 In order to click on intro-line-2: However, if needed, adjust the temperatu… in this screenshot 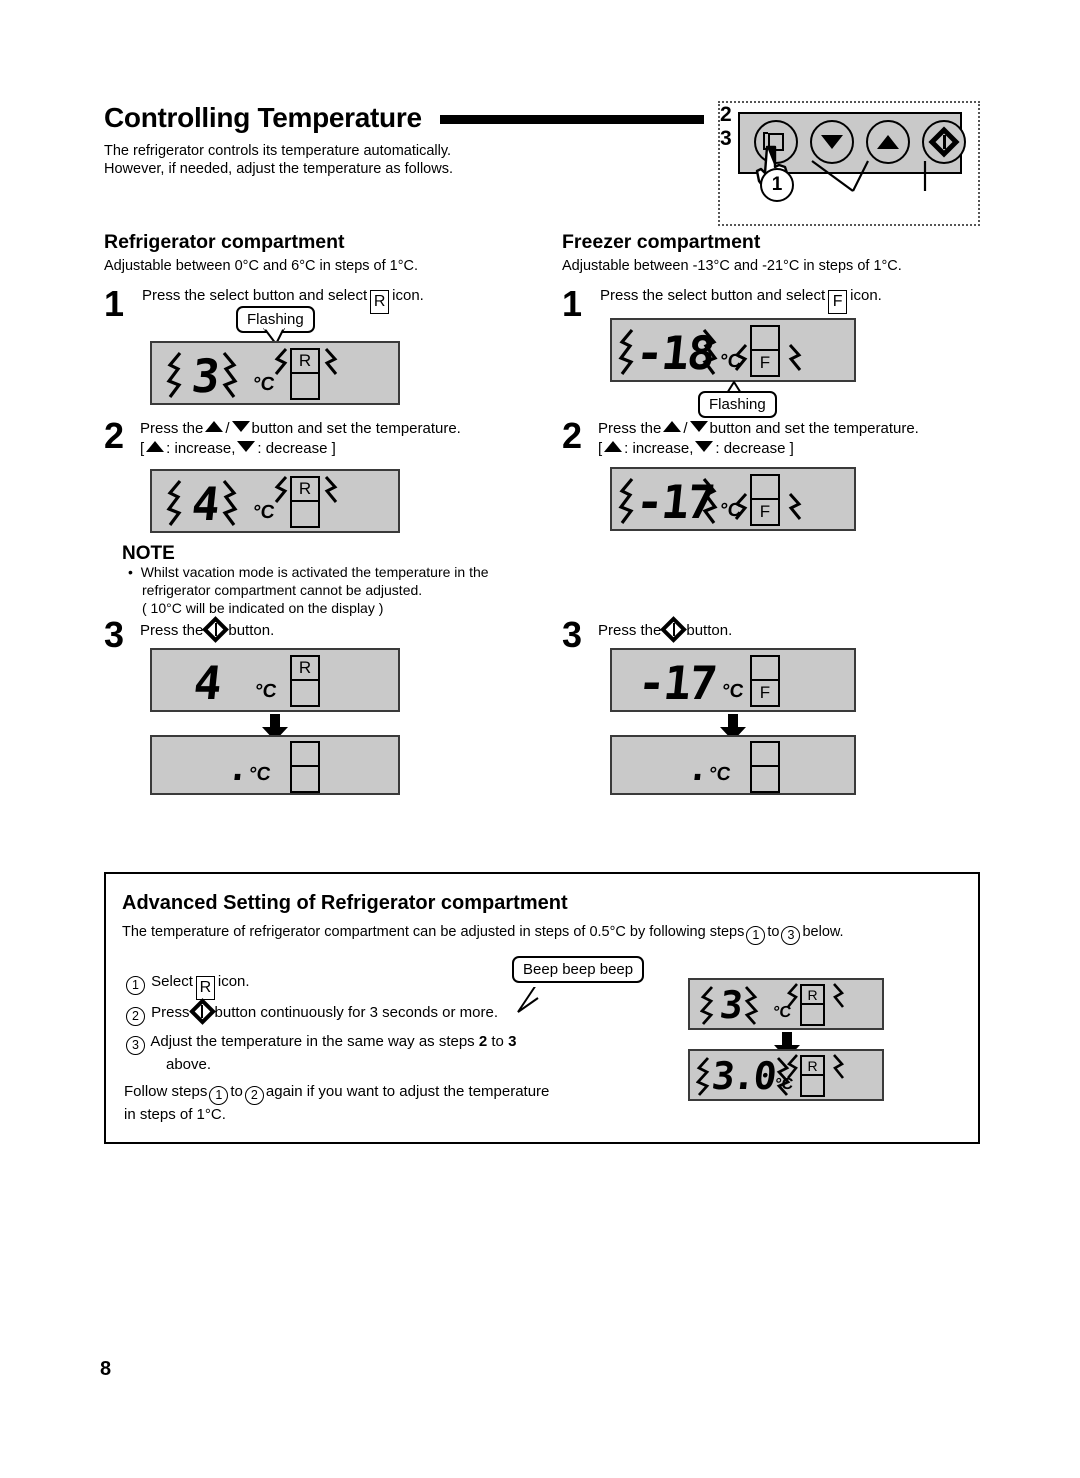, I will do `click(278, 169)`.